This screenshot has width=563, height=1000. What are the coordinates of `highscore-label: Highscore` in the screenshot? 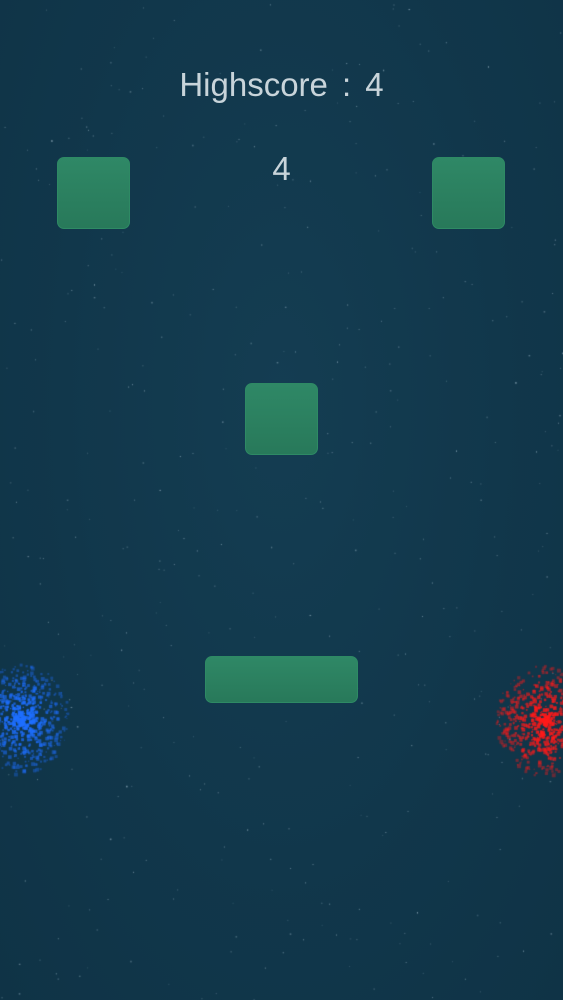 It's located at (253, 84).